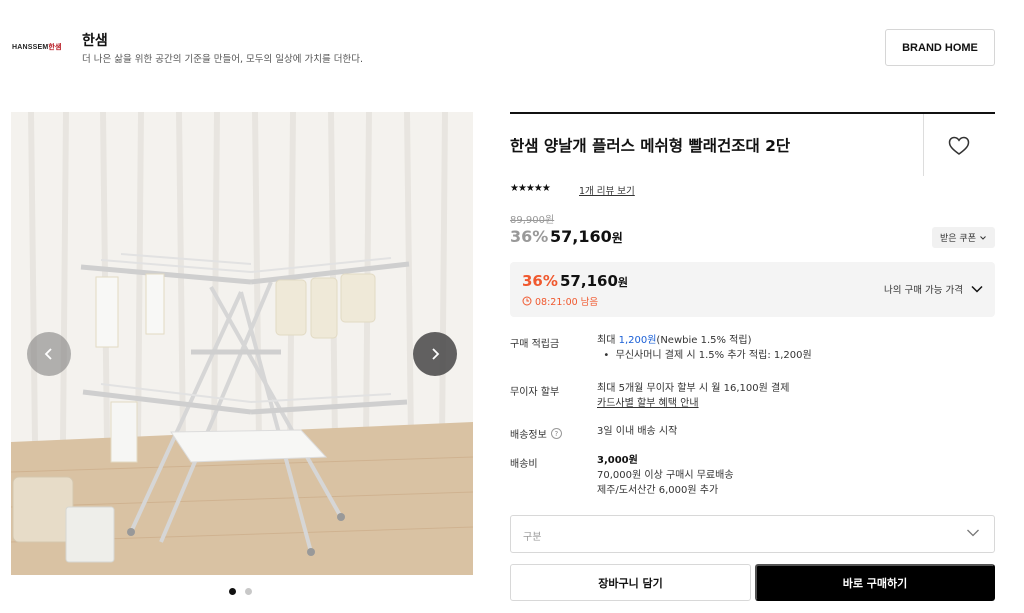 The width and height of the screenshot is (1024, 613). I want to click on chevron-left-icon, so click(48, 354).